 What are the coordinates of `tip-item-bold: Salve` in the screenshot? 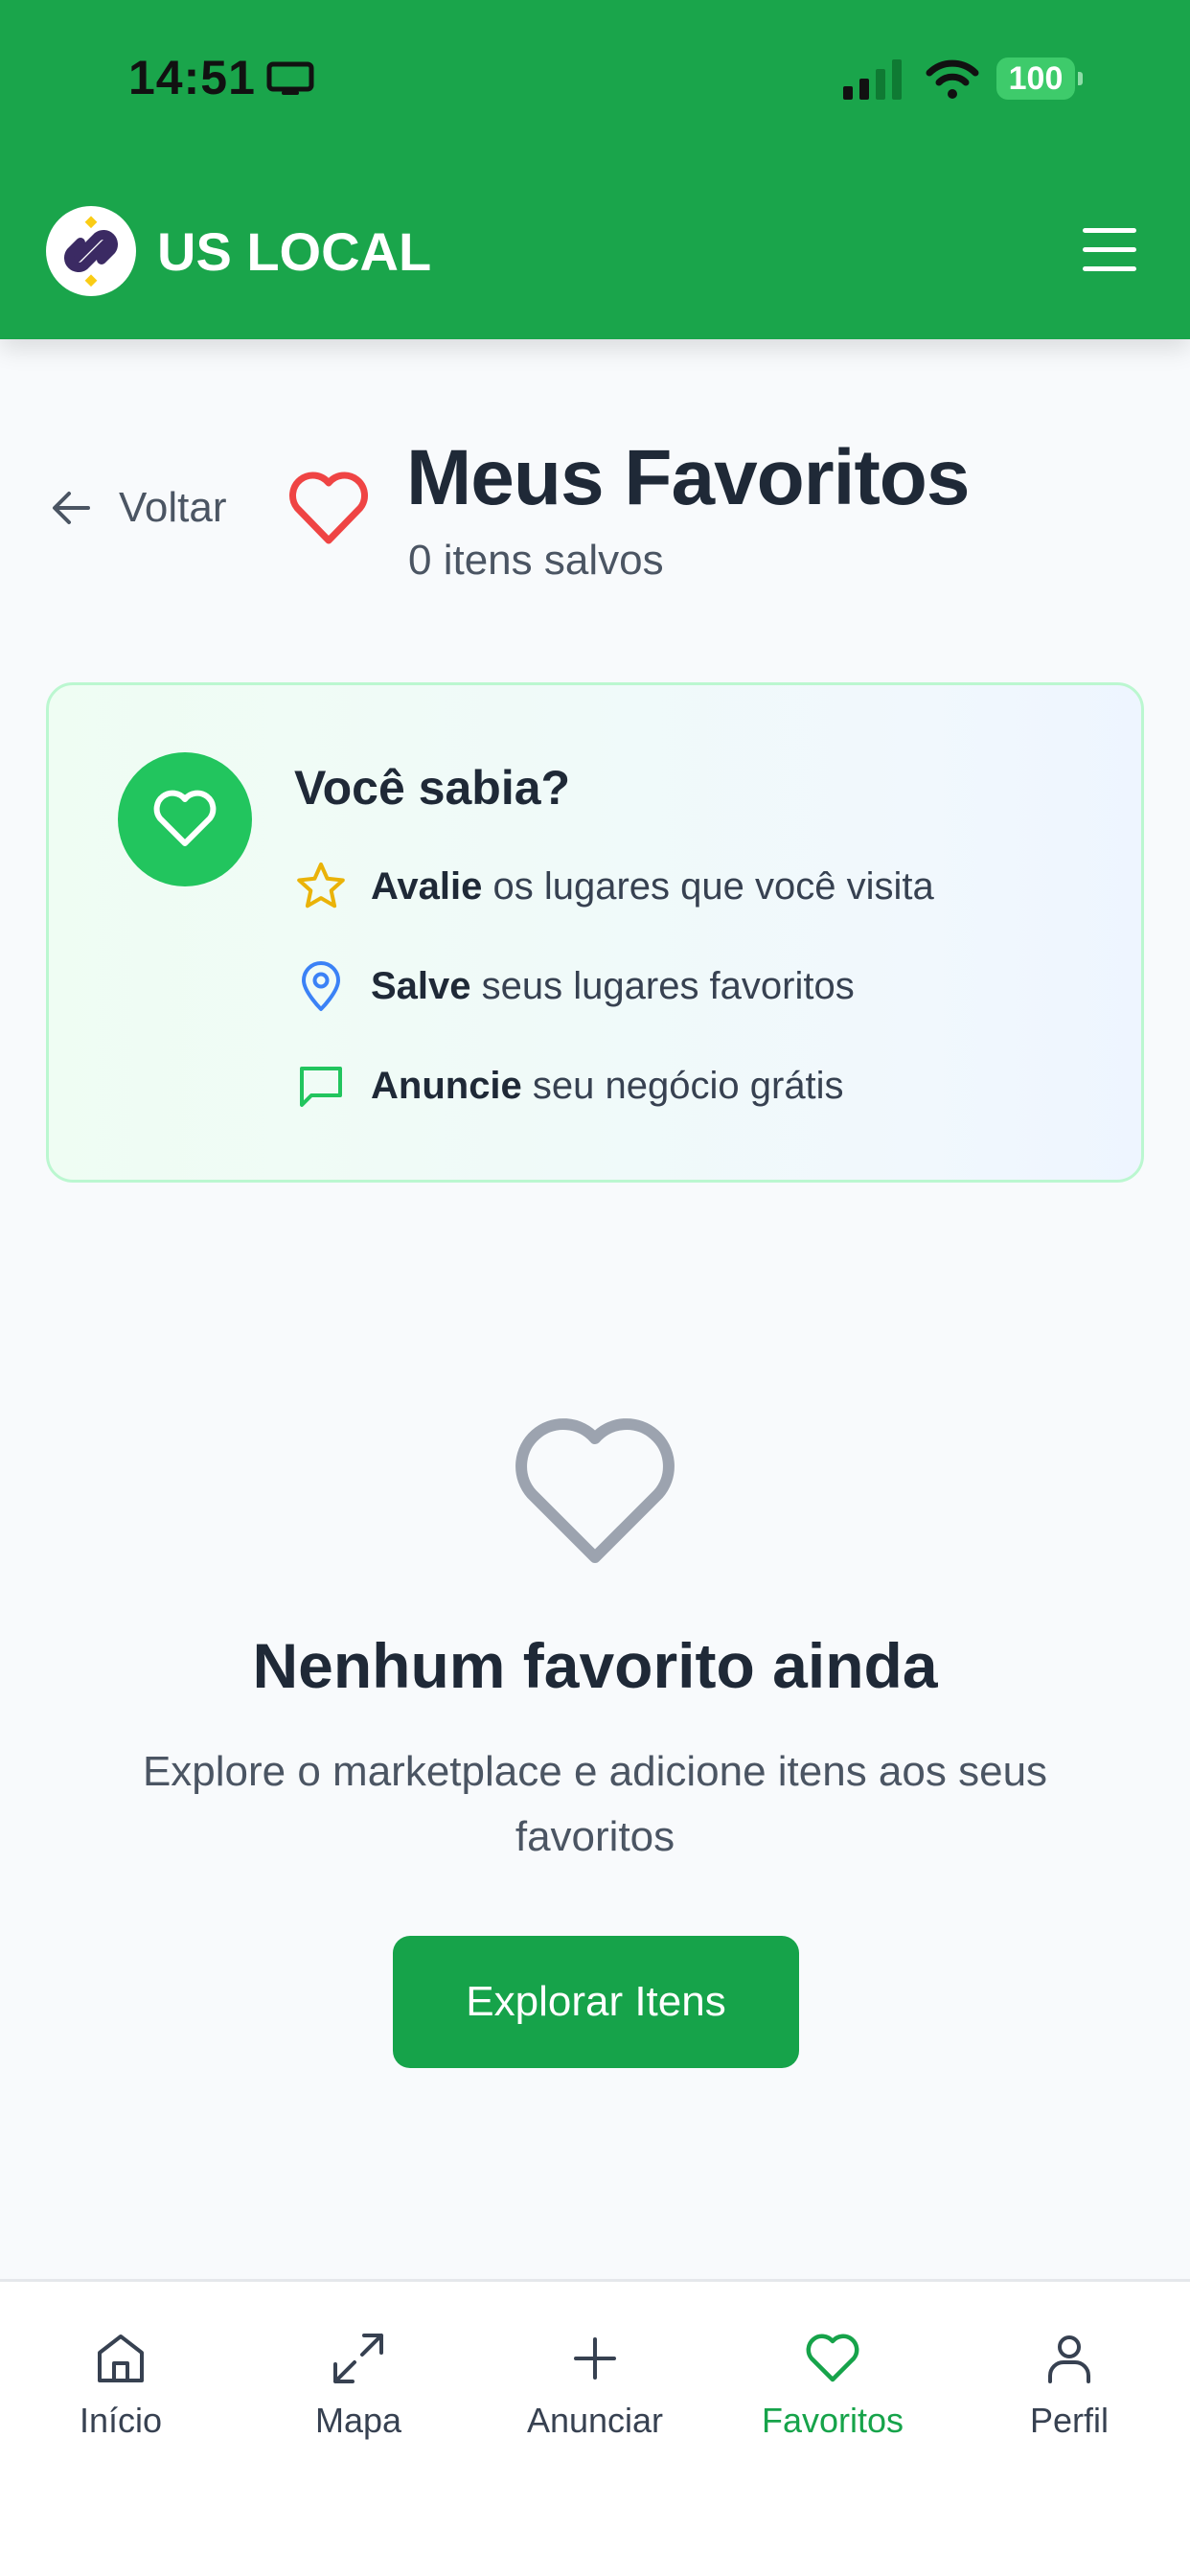 It's located at (421, 985).